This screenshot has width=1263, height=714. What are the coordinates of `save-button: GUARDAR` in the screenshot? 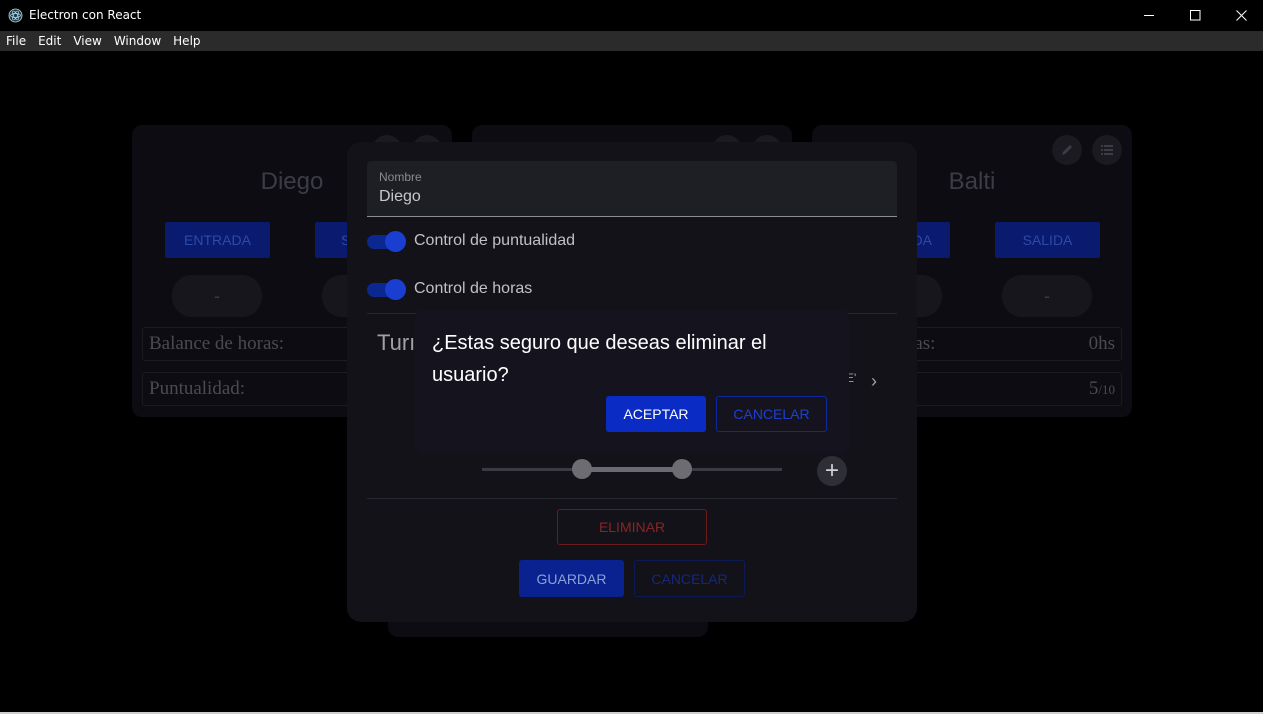 It's located at (571, 578).